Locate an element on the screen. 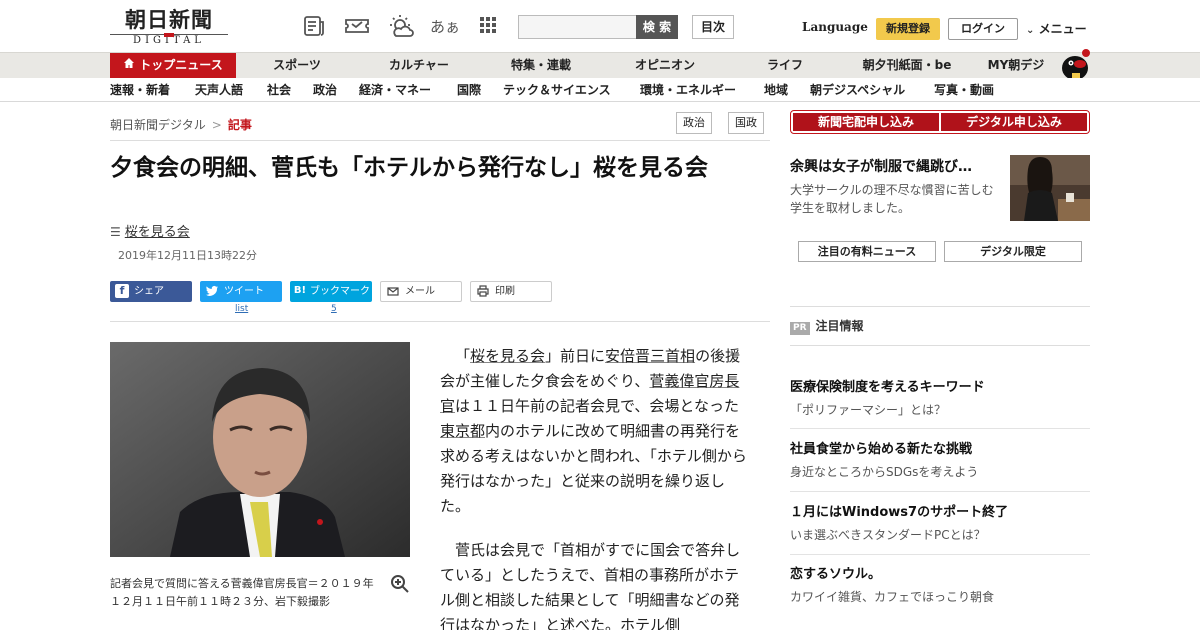 The width and height of the screenshot is (1200, 630). ticket-icon is located at coordinates (357, 27).